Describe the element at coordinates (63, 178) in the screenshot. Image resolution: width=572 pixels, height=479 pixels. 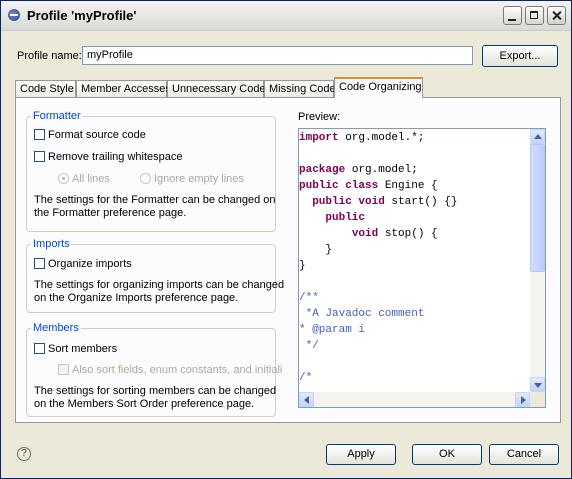
I see `all-lines-radio` at that location.